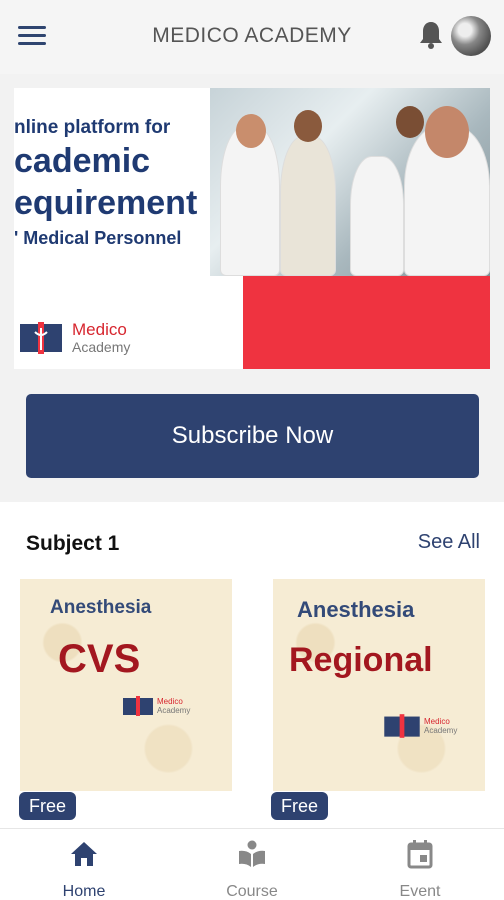 The image size is (504, 900). I want to click on nav-home: Home, so click(84, 864).